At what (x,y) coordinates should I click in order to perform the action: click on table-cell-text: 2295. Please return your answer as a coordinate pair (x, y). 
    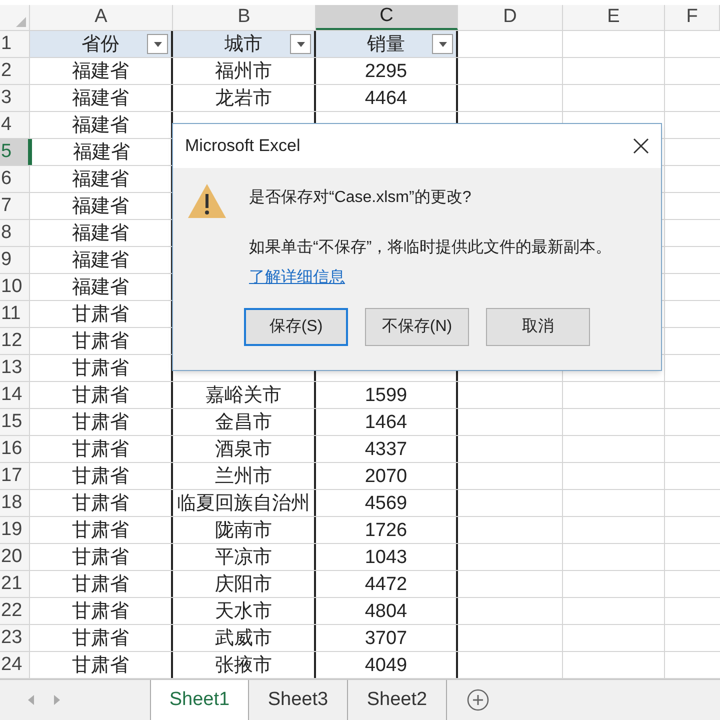
    Looking at the image, I should click on (386, 72).